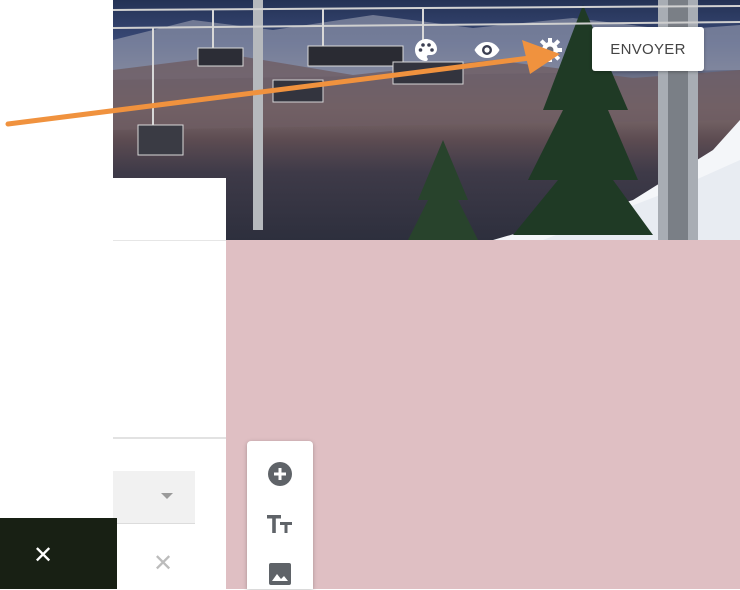 Image resolution: width=740 pixels, height=590 pixels. I want to click on settings-button, so click(550, 50).